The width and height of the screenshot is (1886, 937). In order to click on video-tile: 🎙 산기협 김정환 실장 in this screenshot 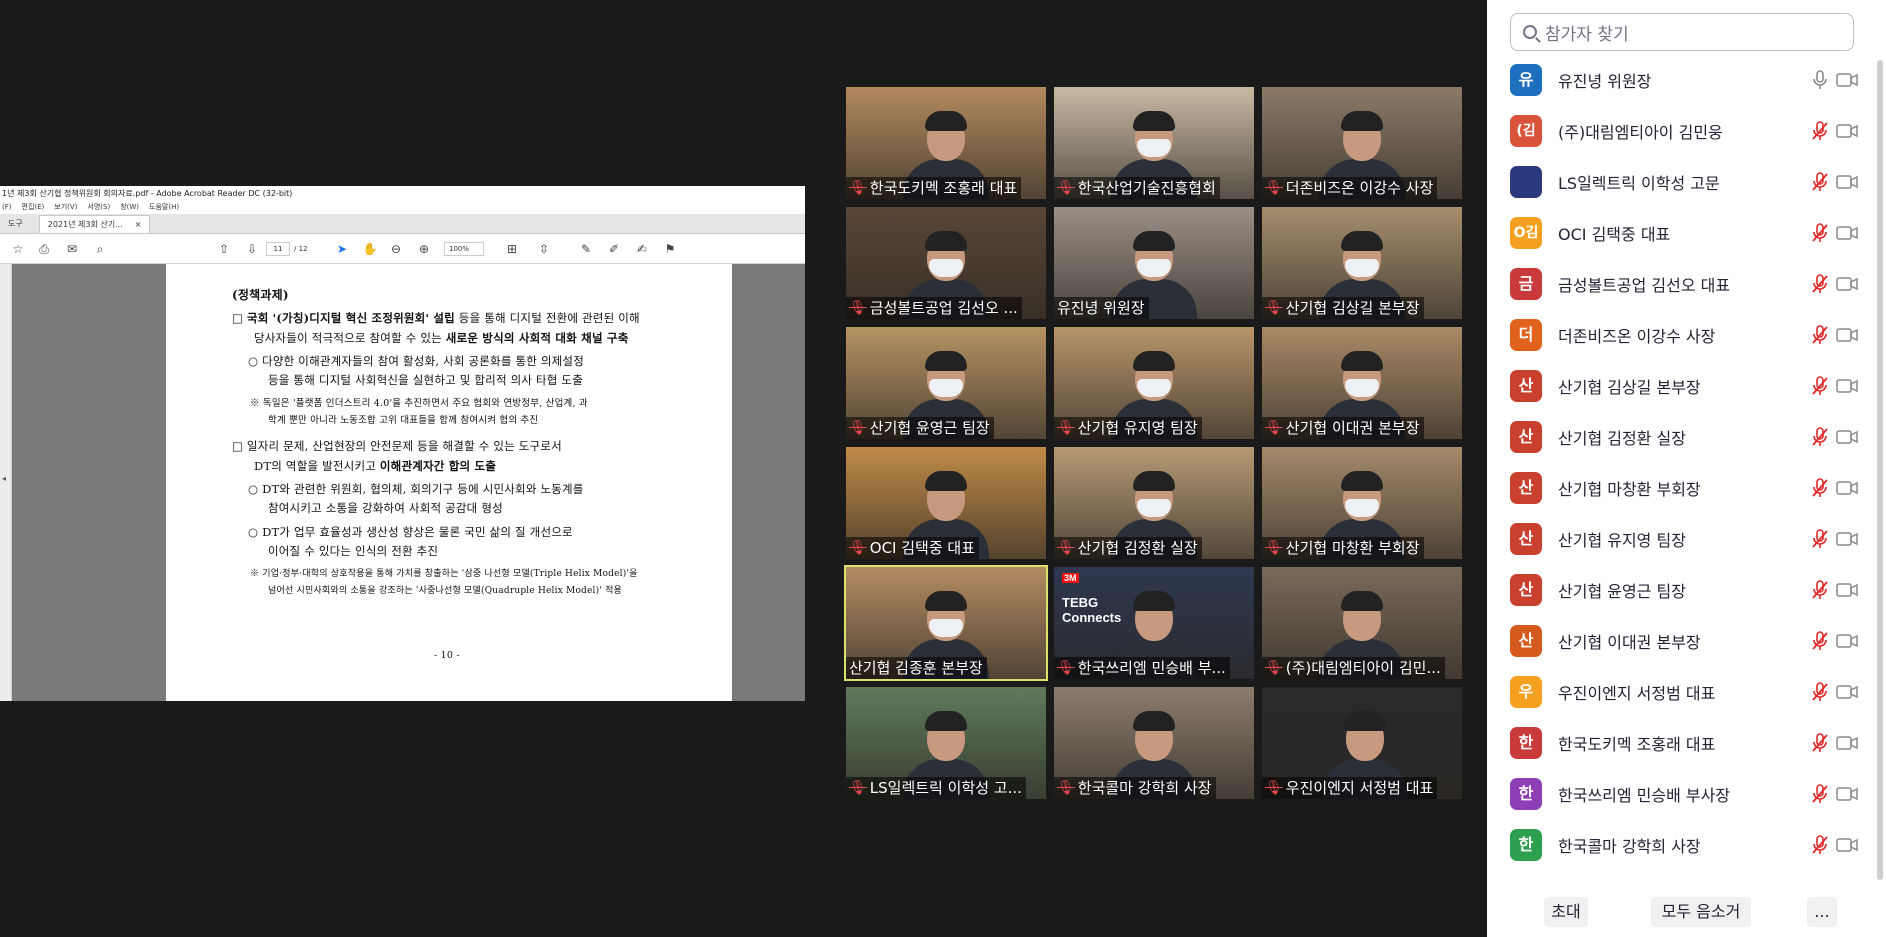, I will do `click(1154, 503)`.